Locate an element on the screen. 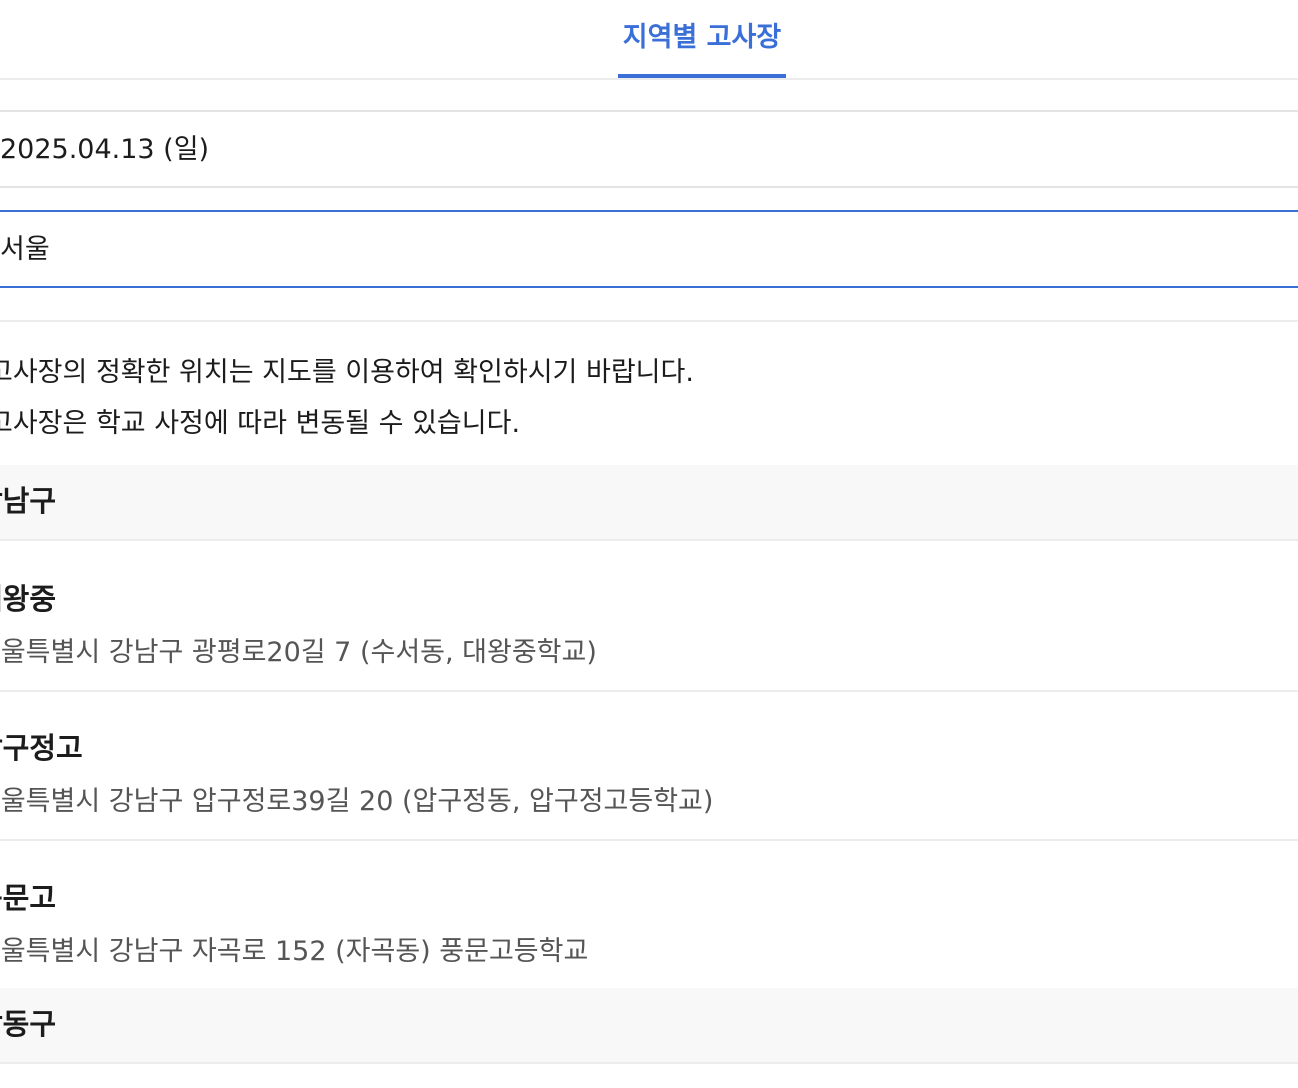  school-address: 서울특별시 강남구 자곡로 152 (자곡동) 풍문고등학교 is located at coordinates (294, 951).